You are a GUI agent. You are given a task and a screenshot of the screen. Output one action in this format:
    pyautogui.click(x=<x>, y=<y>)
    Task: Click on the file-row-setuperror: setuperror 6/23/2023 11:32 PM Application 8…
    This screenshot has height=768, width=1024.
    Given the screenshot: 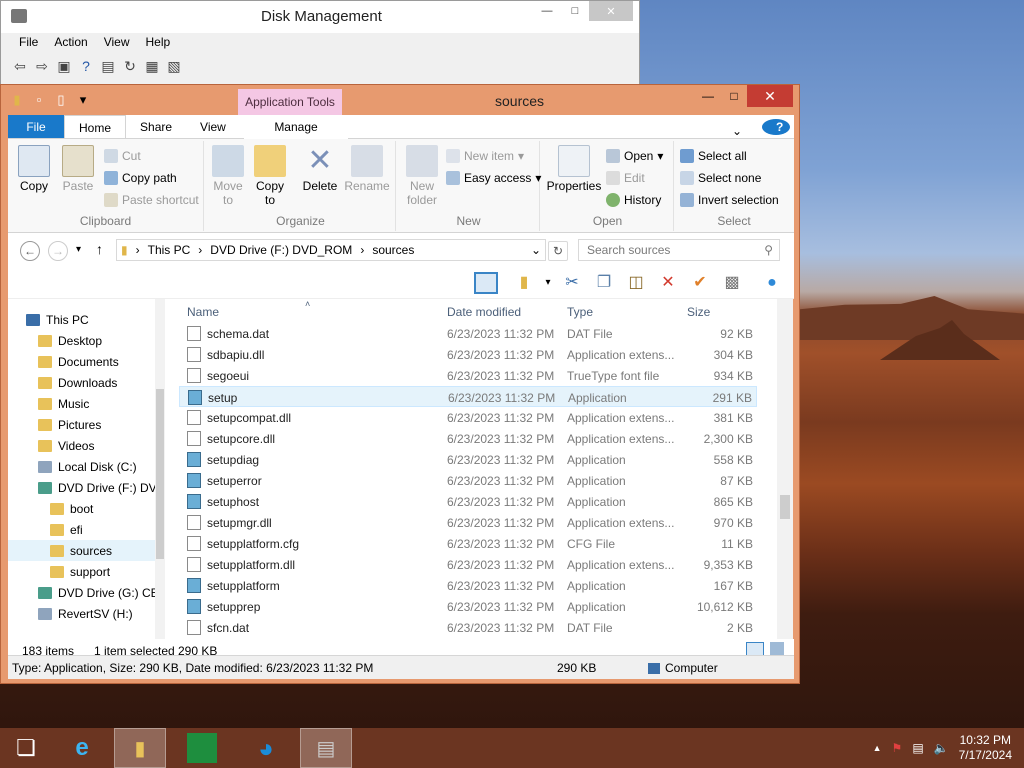 What is the action you would take?
    pyautogui.click(x=468, y=480)
    